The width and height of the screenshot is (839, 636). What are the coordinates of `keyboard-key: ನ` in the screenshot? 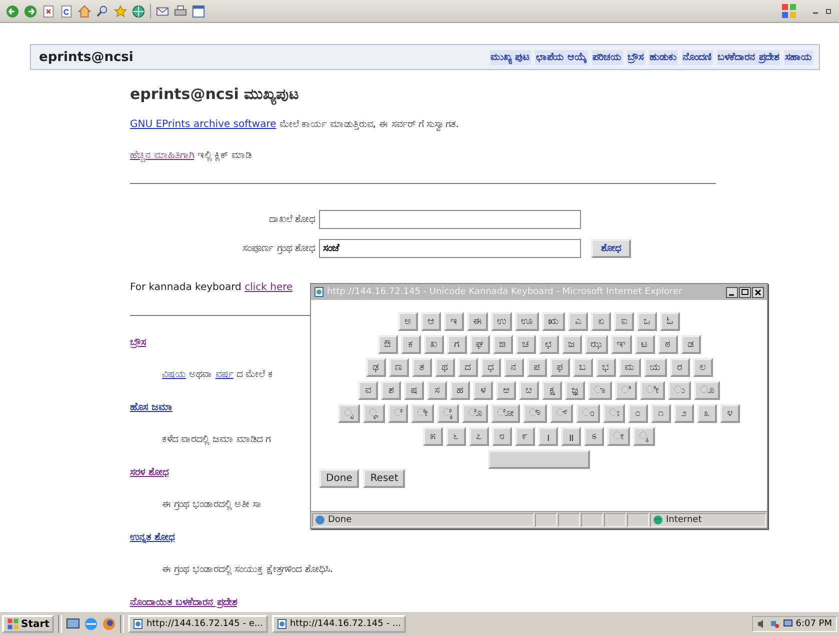 It's located at (514, 367).